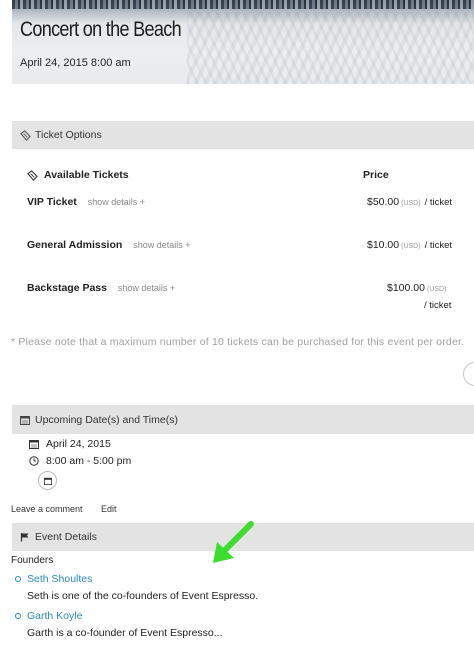  Describe the element at coordinates (32, 560) in the screenshot. I see `founders-label: Founders` at that location.